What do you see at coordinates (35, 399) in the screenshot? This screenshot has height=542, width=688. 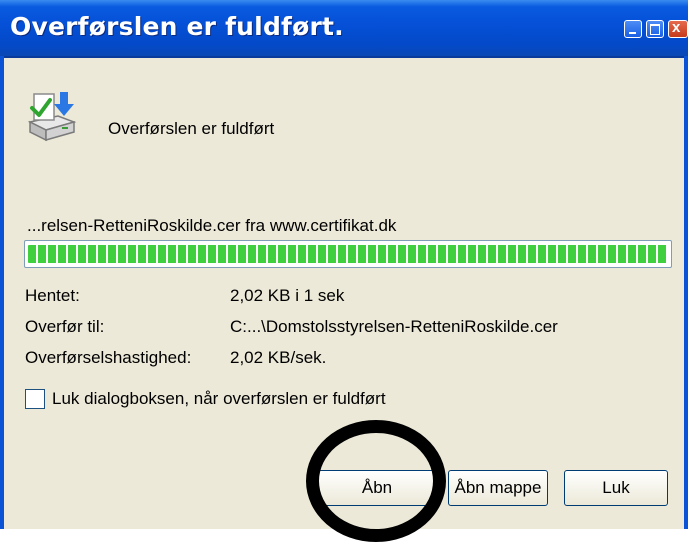 I see `close-on-complete-checkbox` at bounding box center [35, 399].